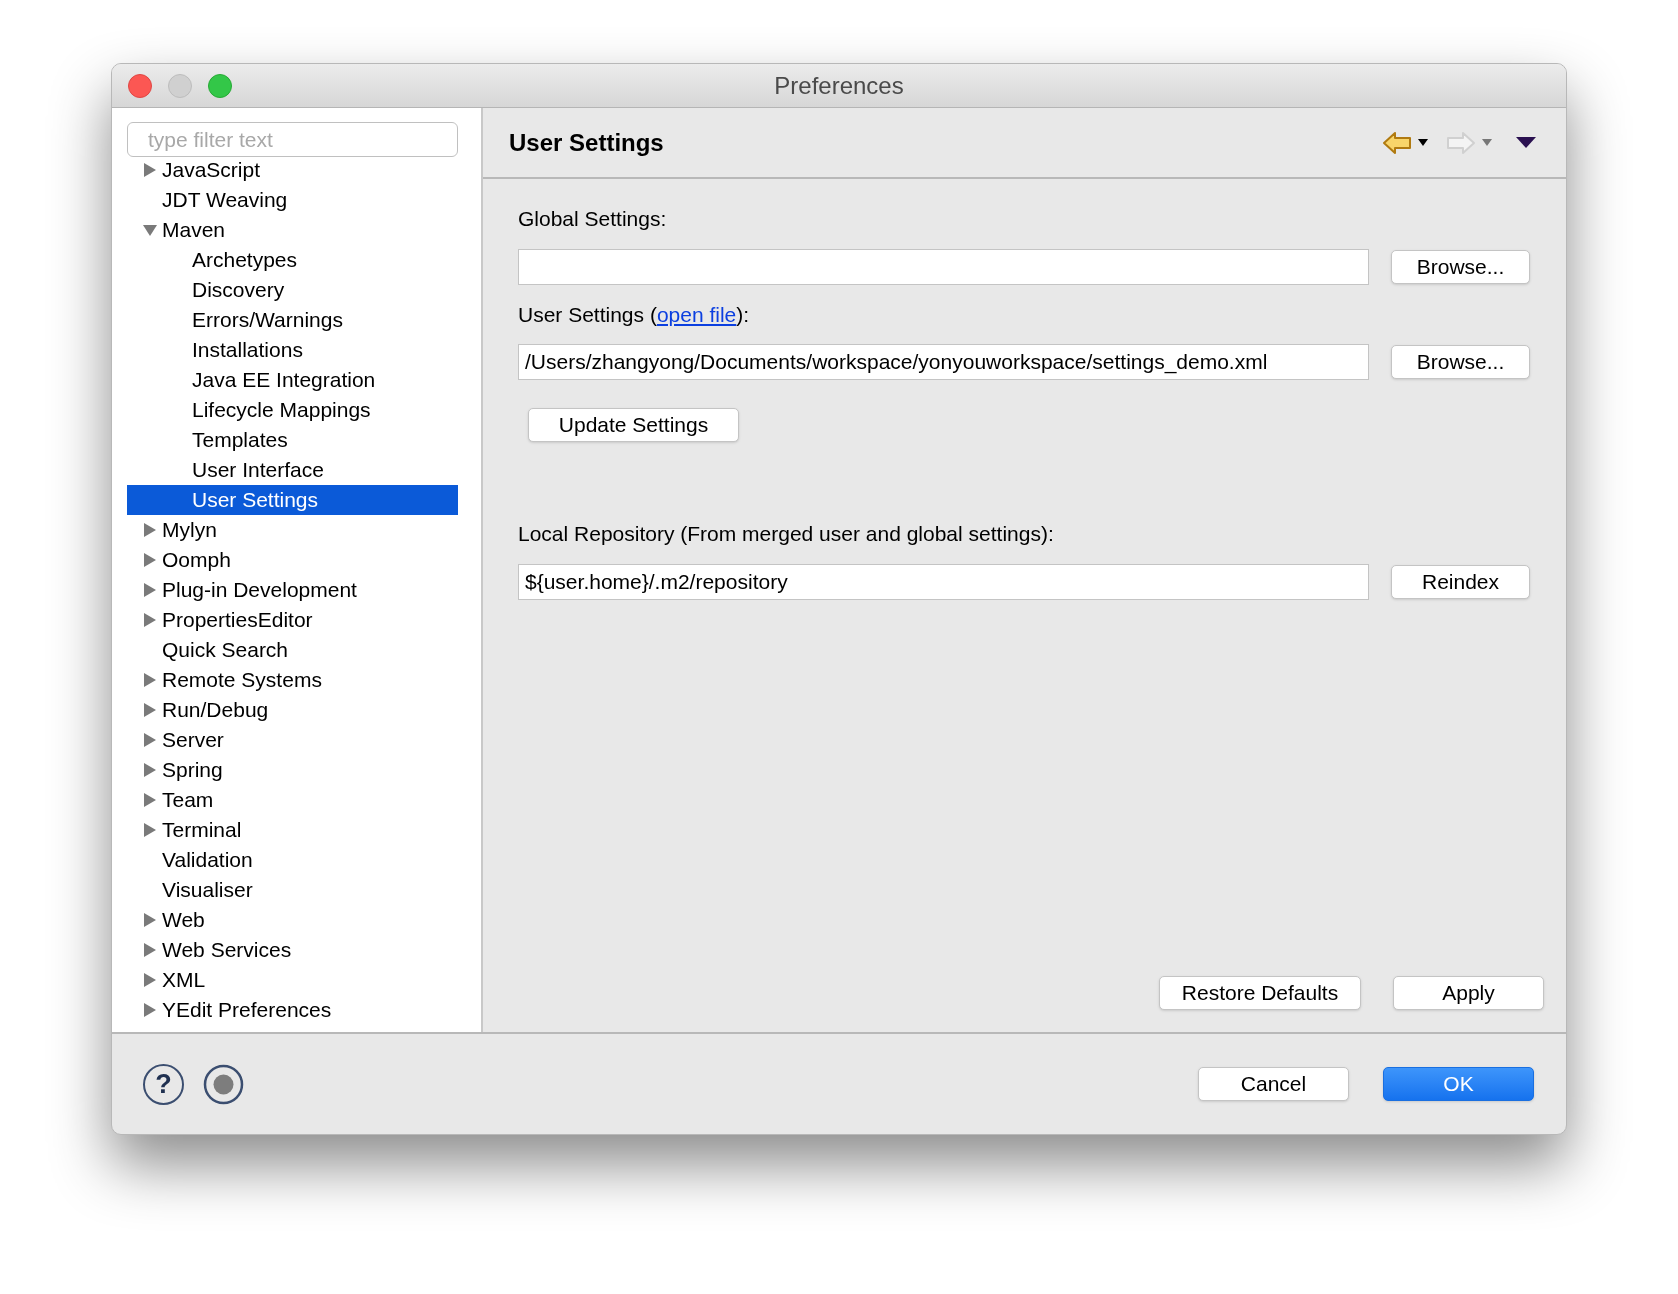 The image size is (1678, 1294). Describe the element at coordinates (943, 362) in the screenshot. I see `user-settings-field: /Users/zhangyong/Documents/workspace/yonyouworkspace/settings_demo.xml` at that location.